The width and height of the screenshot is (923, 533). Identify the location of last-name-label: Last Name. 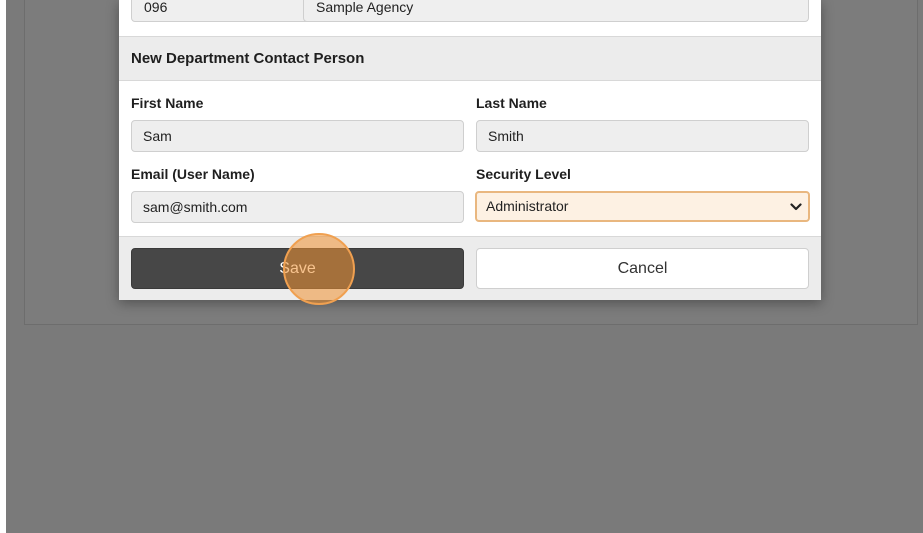
(511, 103).